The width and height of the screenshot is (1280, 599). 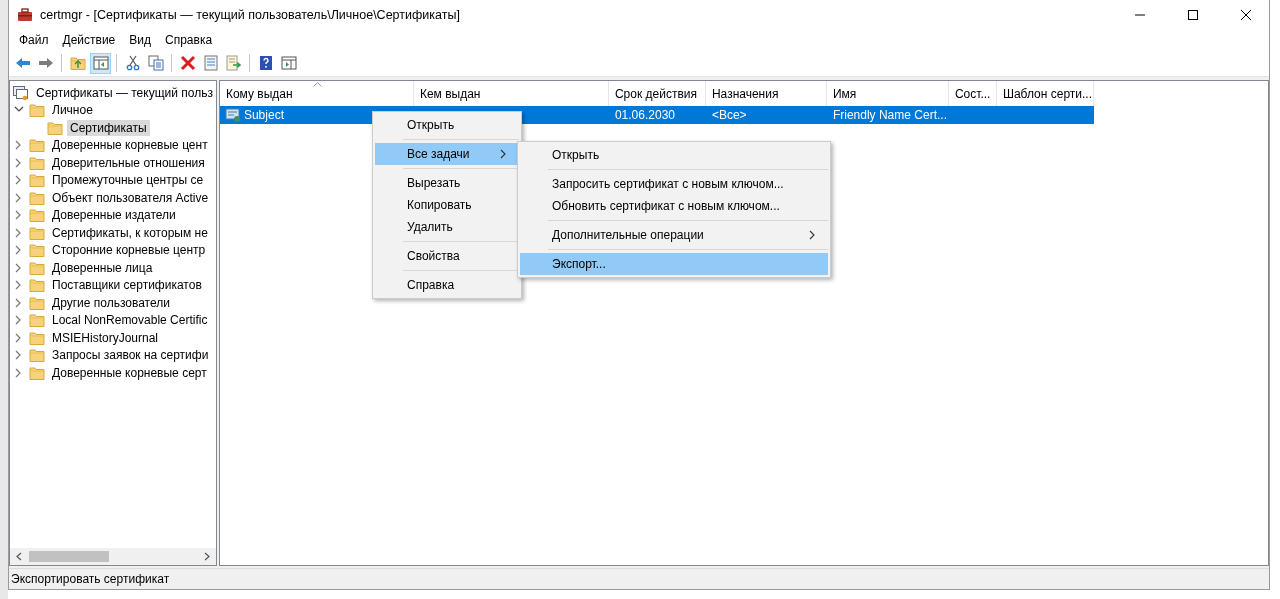 I want to click on tree-item: Поставщики сертификатов, so click(x=127, y=285).